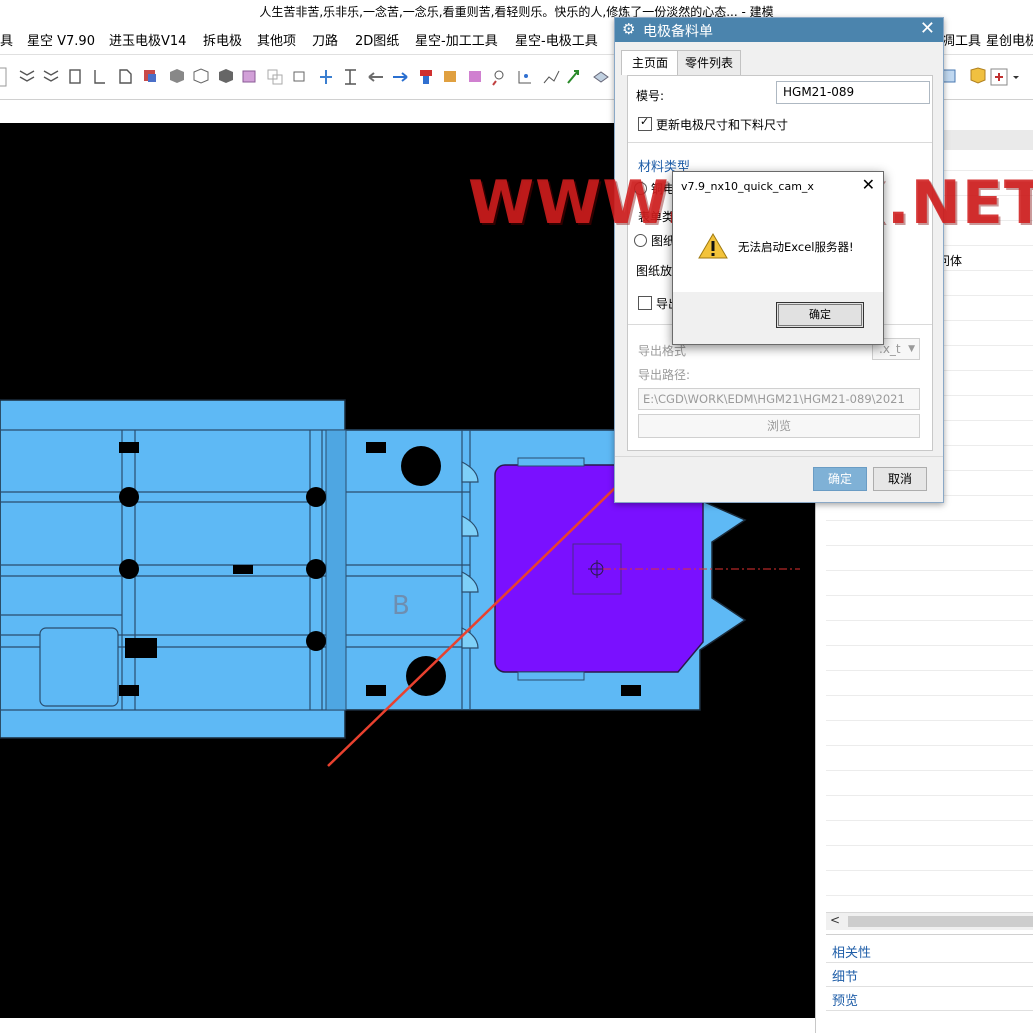 This screenshot has width=1033, height=1033. Describe the element at coordinates (645, 303) in the screenshot. I see `export-checkbox` at that location.